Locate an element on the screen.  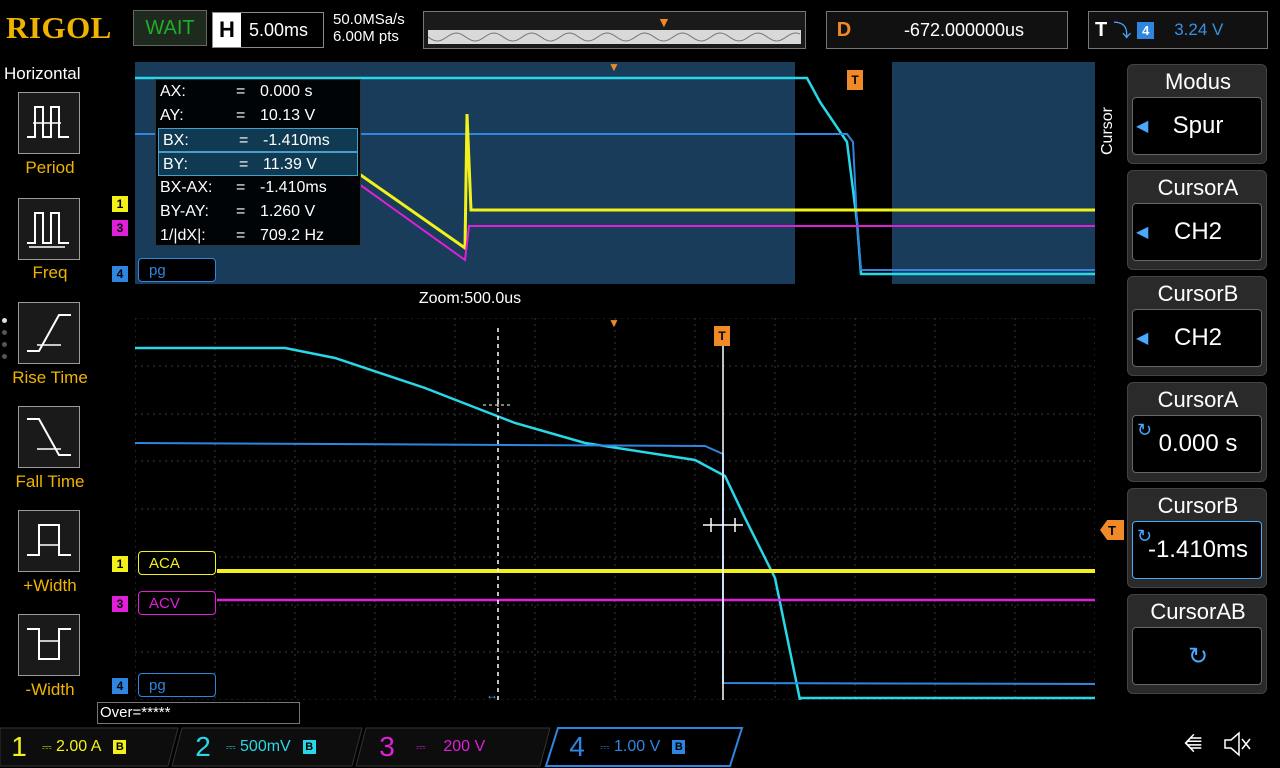
acquisition-info: 50.0MSa/s 6.00M pts is located at coordinates (369, 28).